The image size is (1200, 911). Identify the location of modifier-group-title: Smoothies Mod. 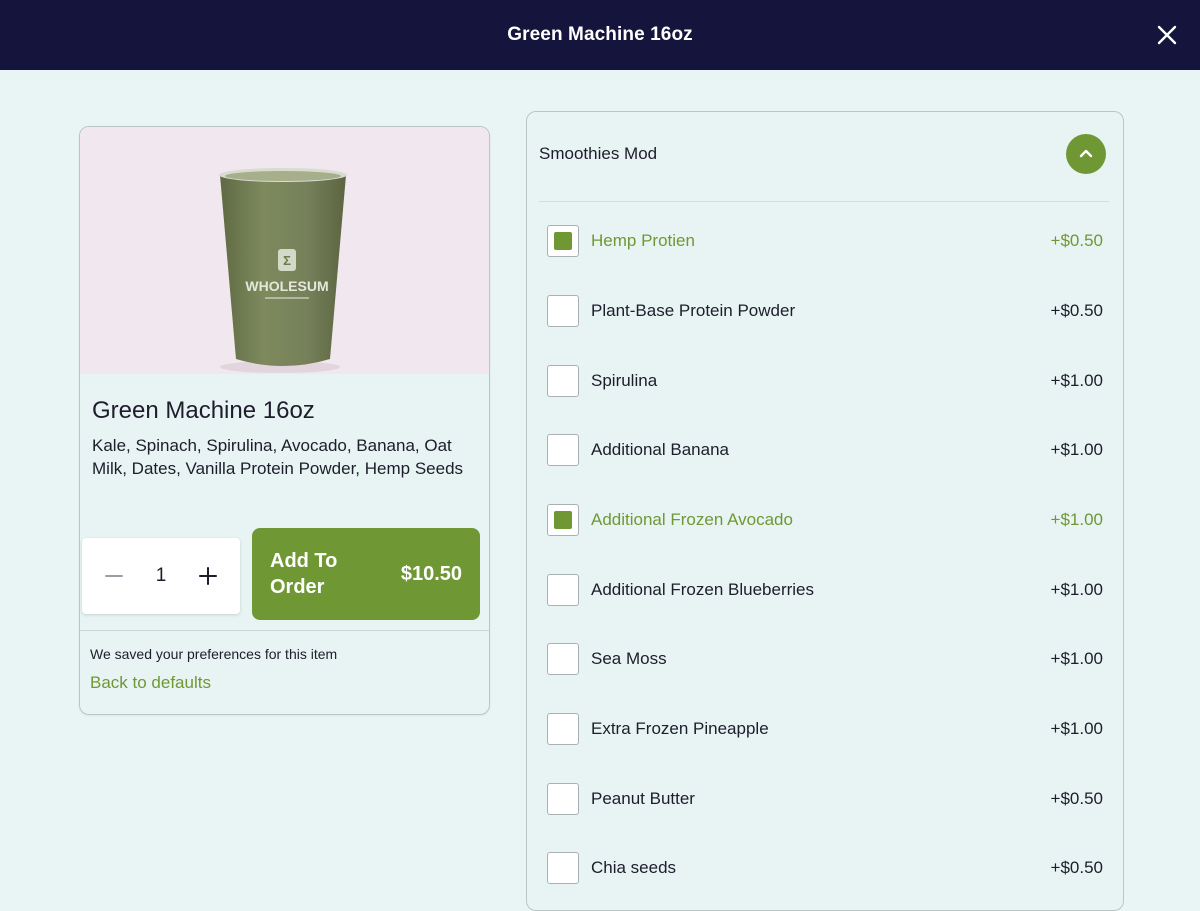
(598, 153).